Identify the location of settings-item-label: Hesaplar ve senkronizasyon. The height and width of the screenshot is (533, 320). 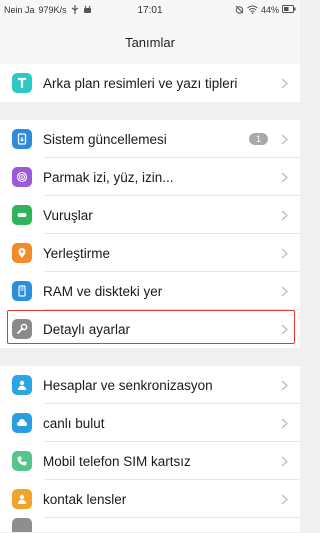
(128, 385).